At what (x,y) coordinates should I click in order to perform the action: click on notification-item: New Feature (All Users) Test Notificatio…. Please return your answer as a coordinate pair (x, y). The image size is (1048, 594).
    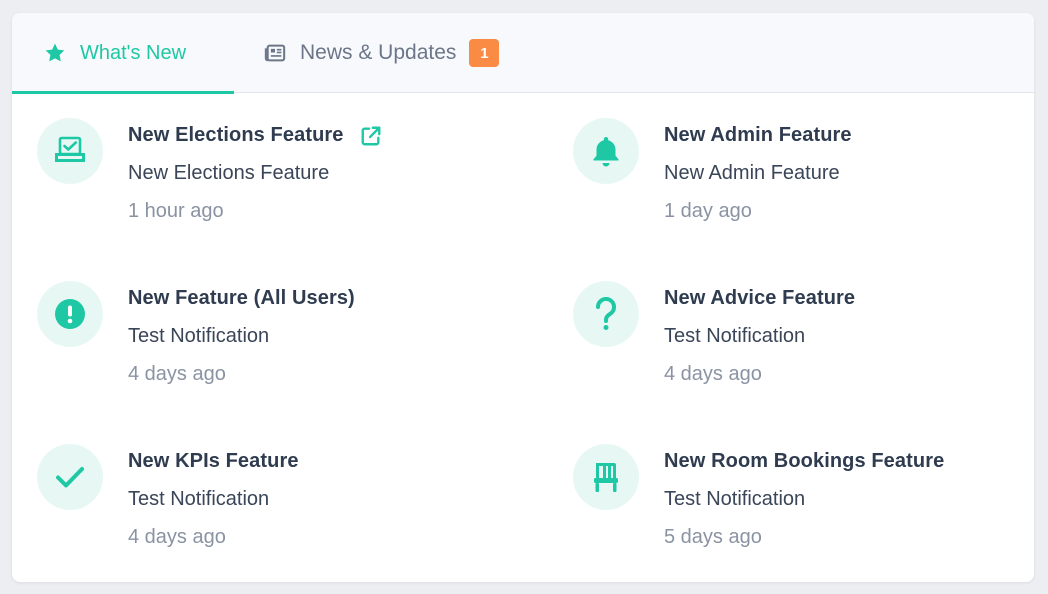
    Looking at the image, I should click on (267, 336).